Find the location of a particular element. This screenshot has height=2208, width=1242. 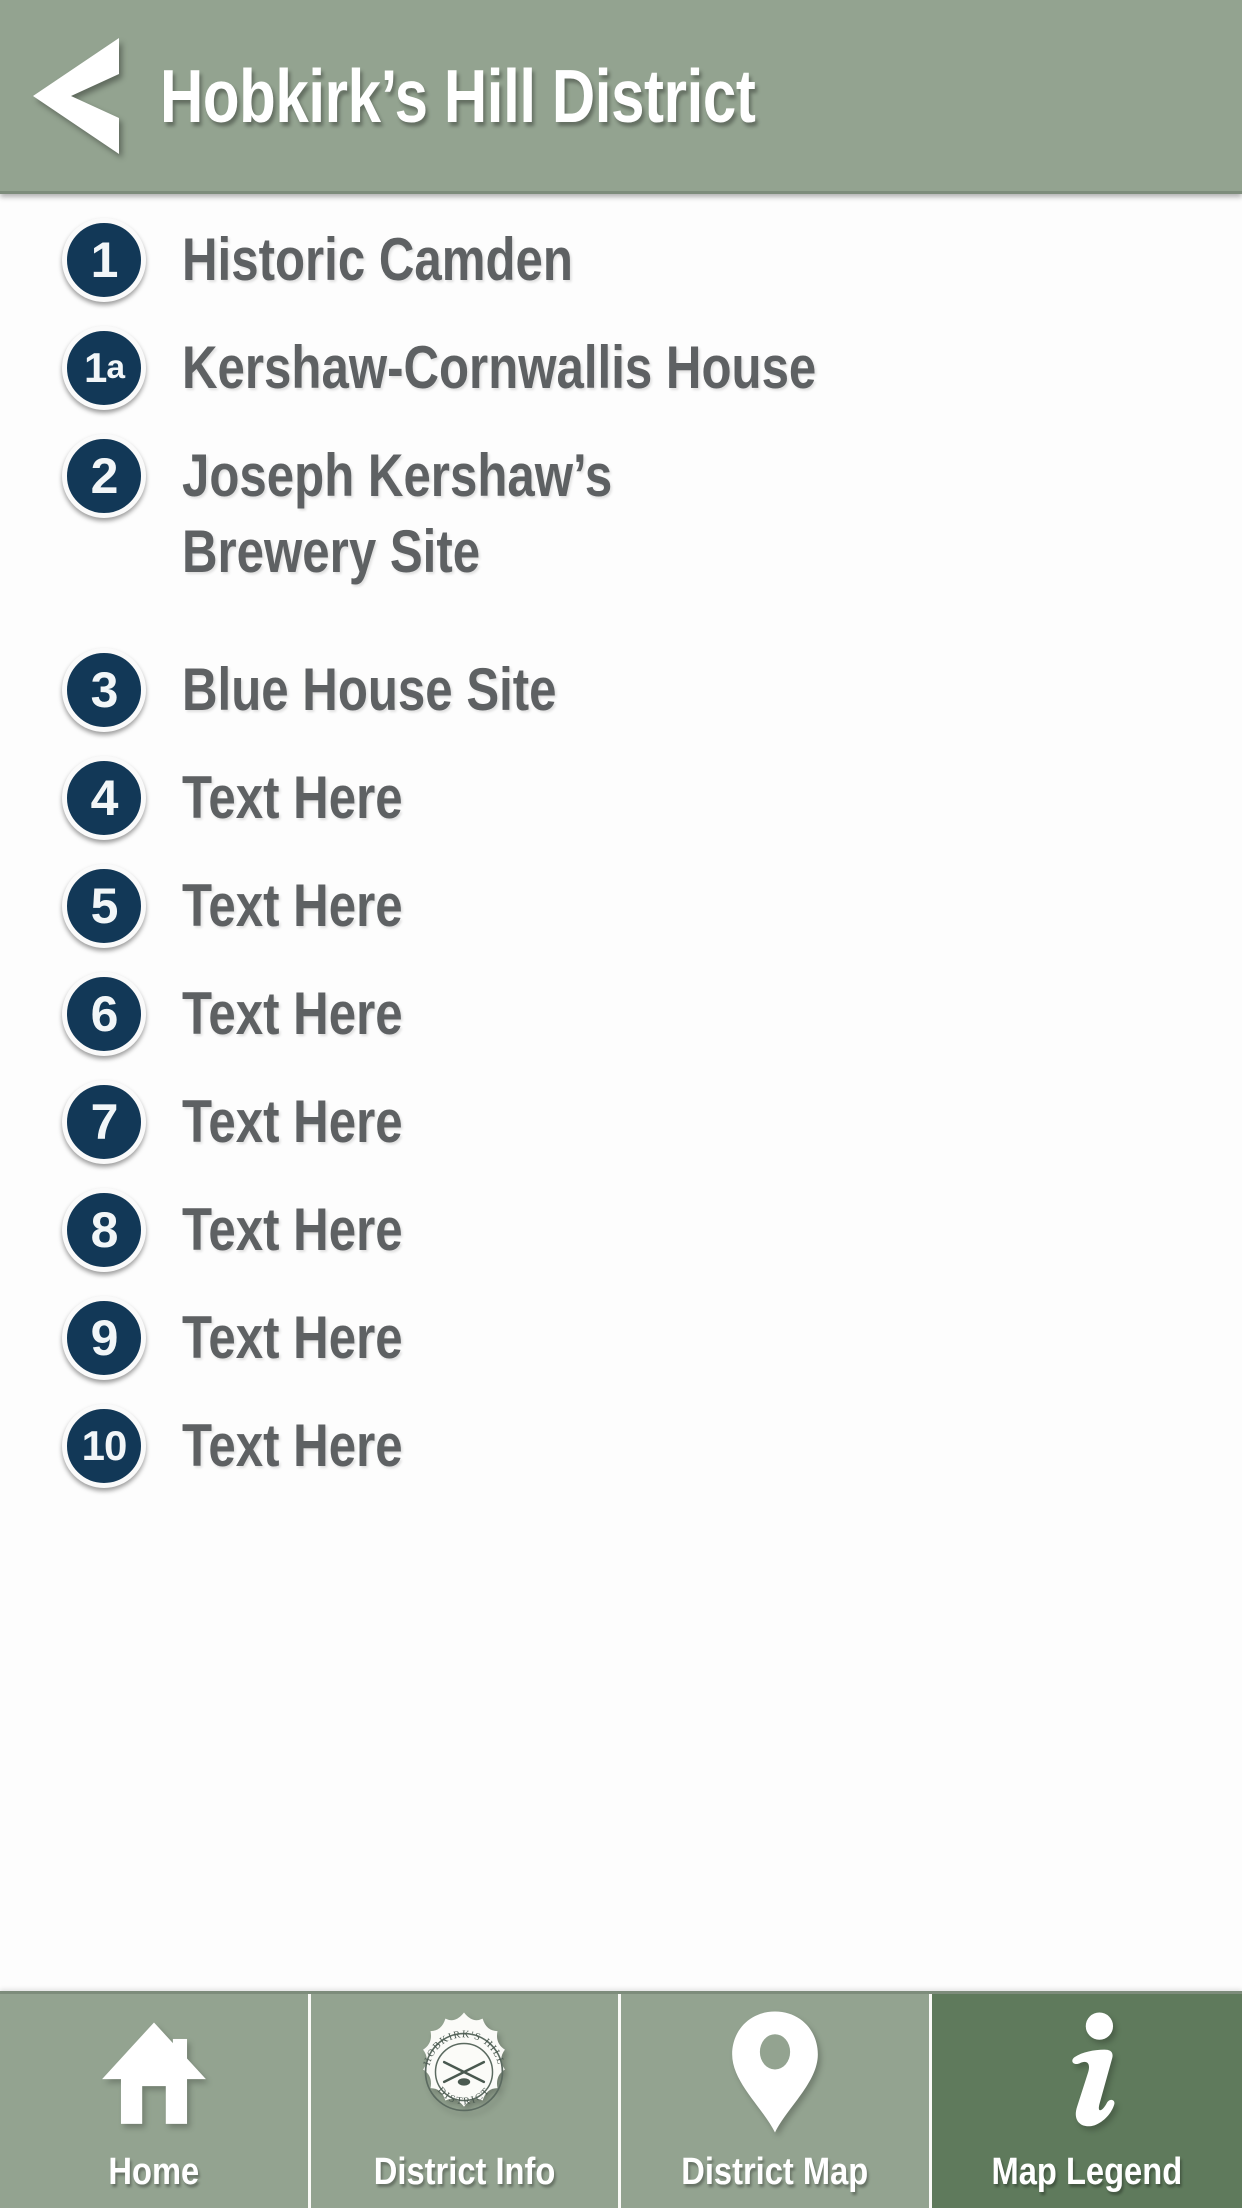

tab-district-map: District Map is located at coordinates (776, 2101).